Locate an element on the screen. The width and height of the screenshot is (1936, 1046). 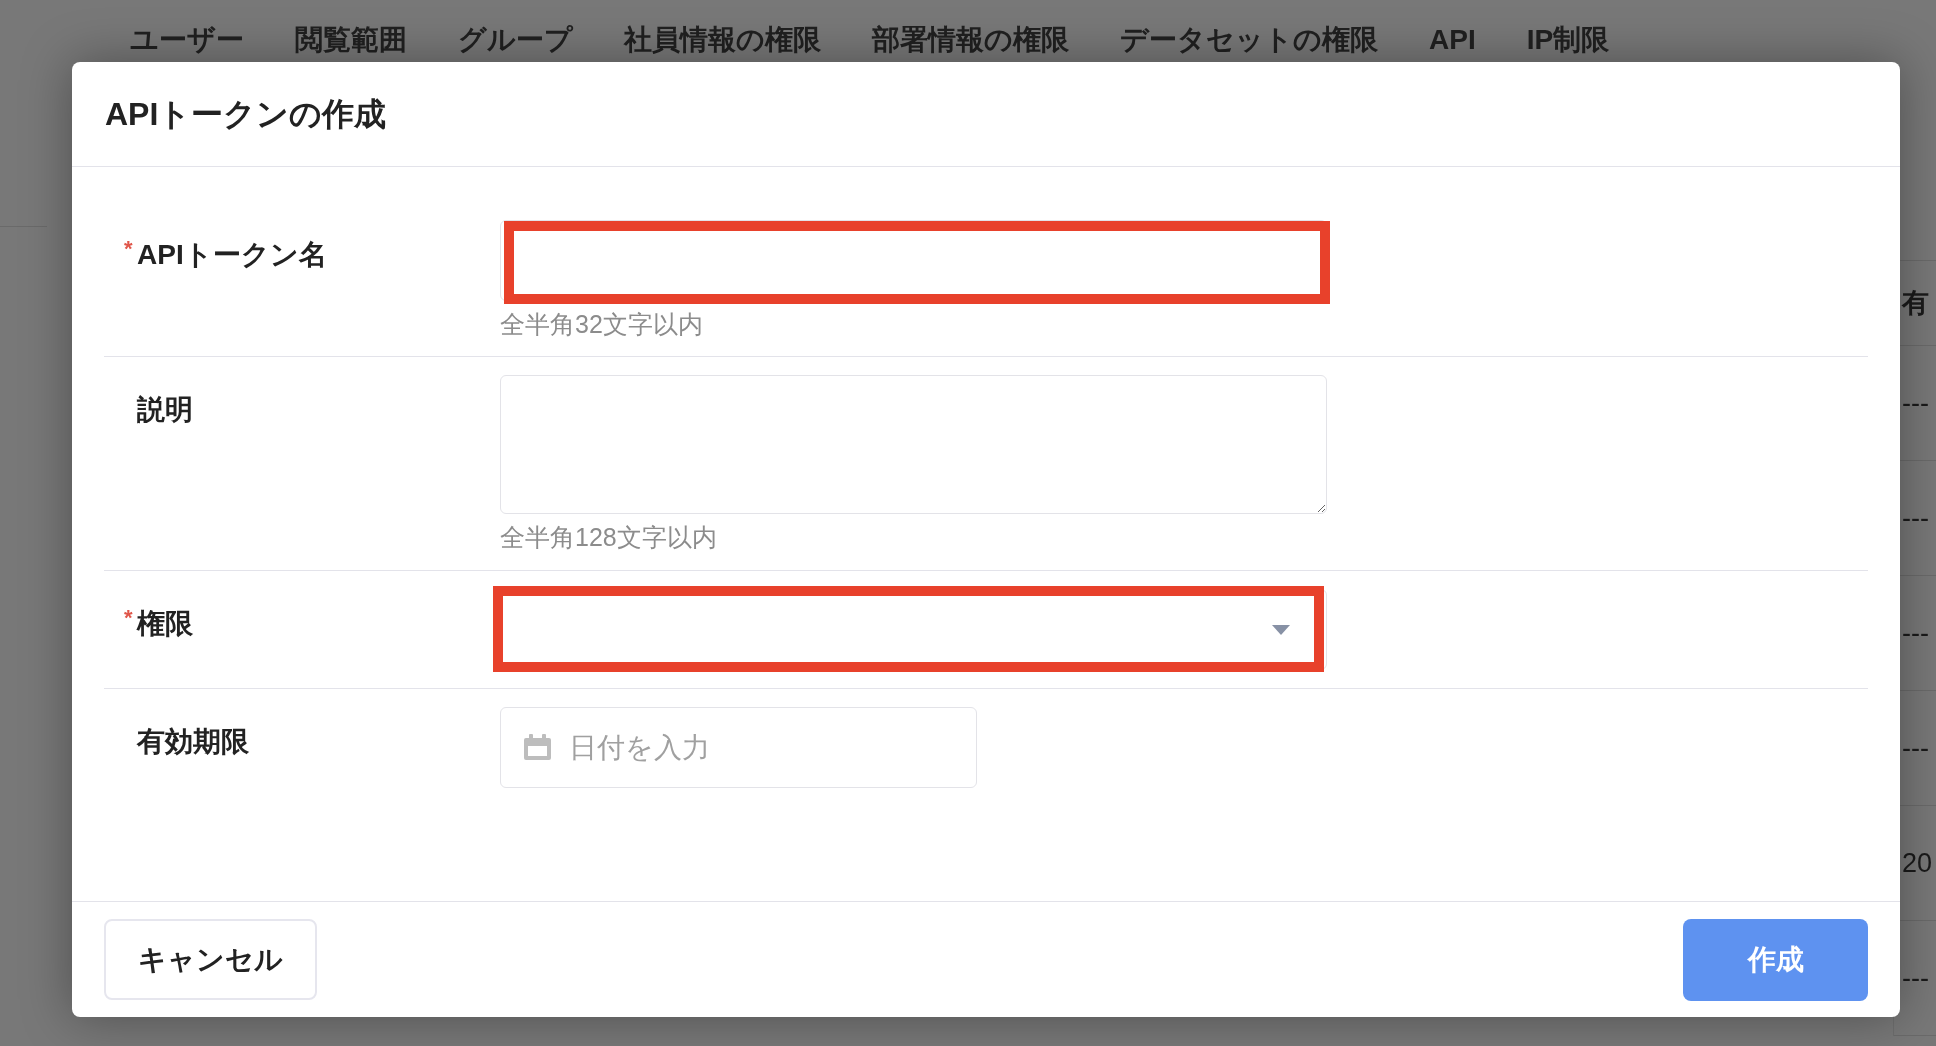
nav-tab: IP制限 is located at coordinates (1568, 40).